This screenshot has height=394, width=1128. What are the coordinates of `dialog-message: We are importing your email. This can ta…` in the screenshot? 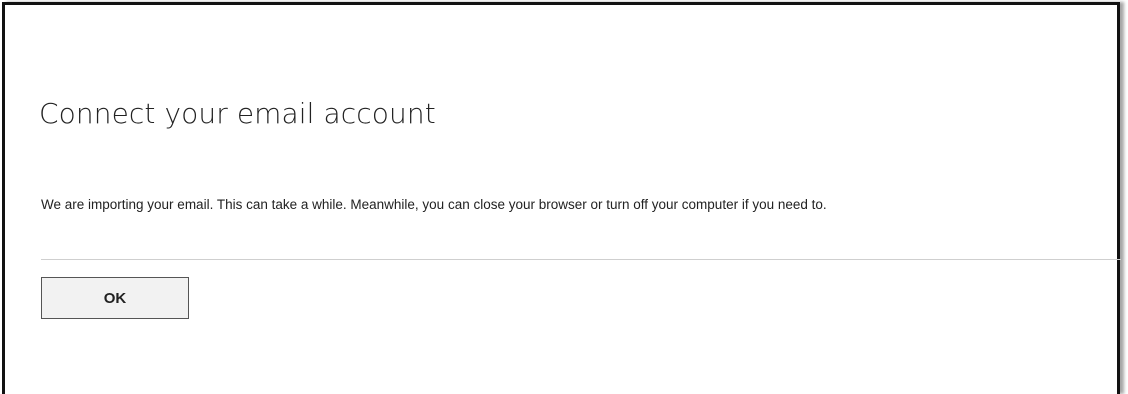 It's located at (434, 204).